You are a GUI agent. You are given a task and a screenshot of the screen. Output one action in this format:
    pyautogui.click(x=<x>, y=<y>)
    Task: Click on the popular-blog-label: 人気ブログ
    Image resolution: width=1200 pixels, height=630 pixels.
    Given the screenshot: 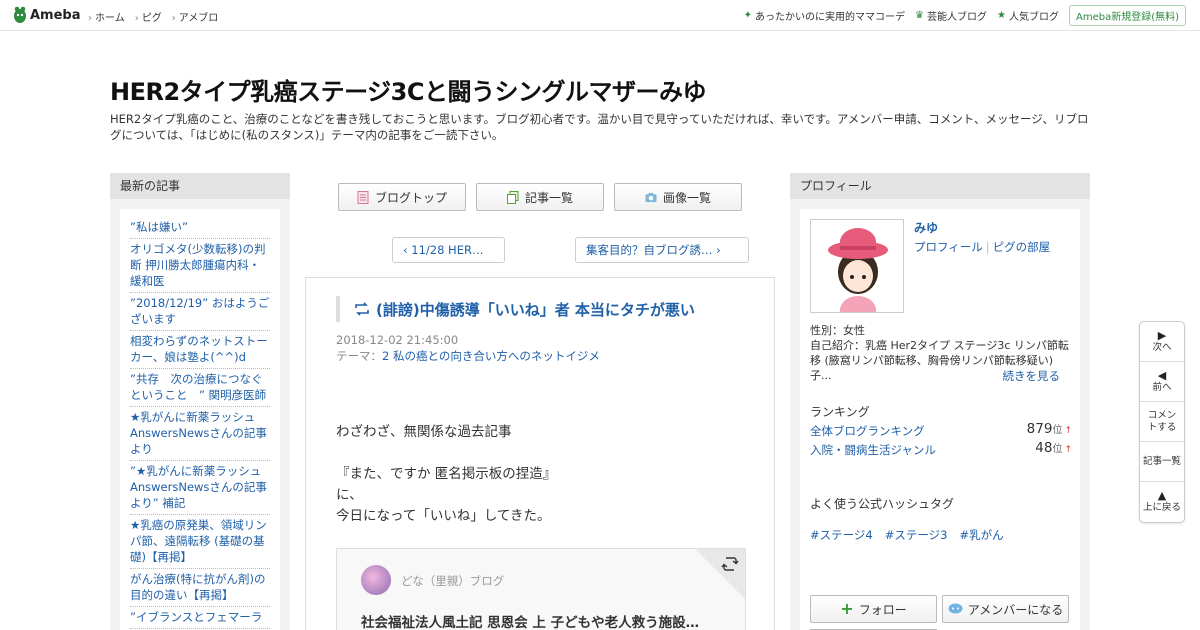 What is the action you would take?
    pyautogui.click(x=1033, y=17)
    